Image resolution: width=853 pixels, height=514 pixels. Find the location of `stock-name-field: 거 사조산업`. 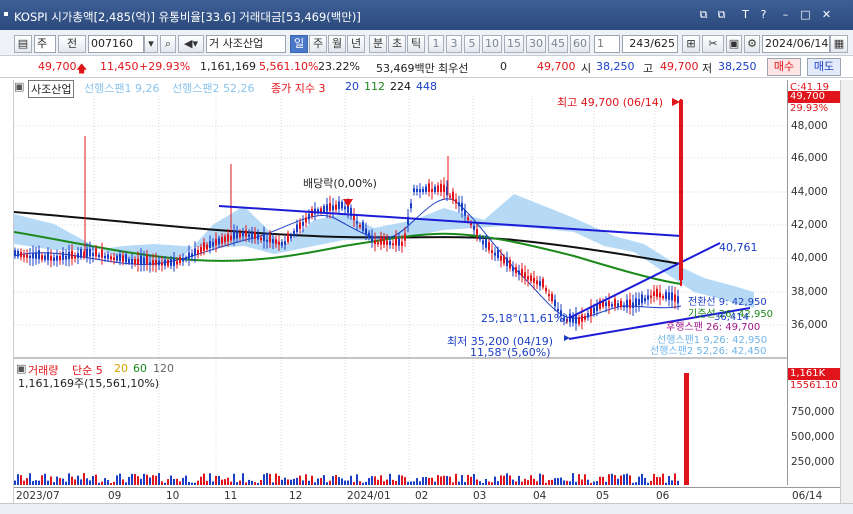

stock-name-field: 거 사조산업 is located at coordinates (246, 44).